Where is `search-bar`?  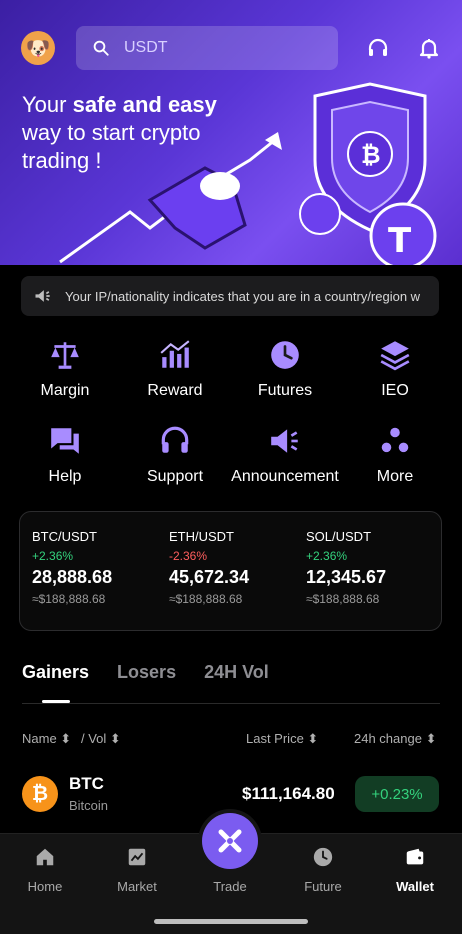
search-bar is located at coordinates (207, 48).